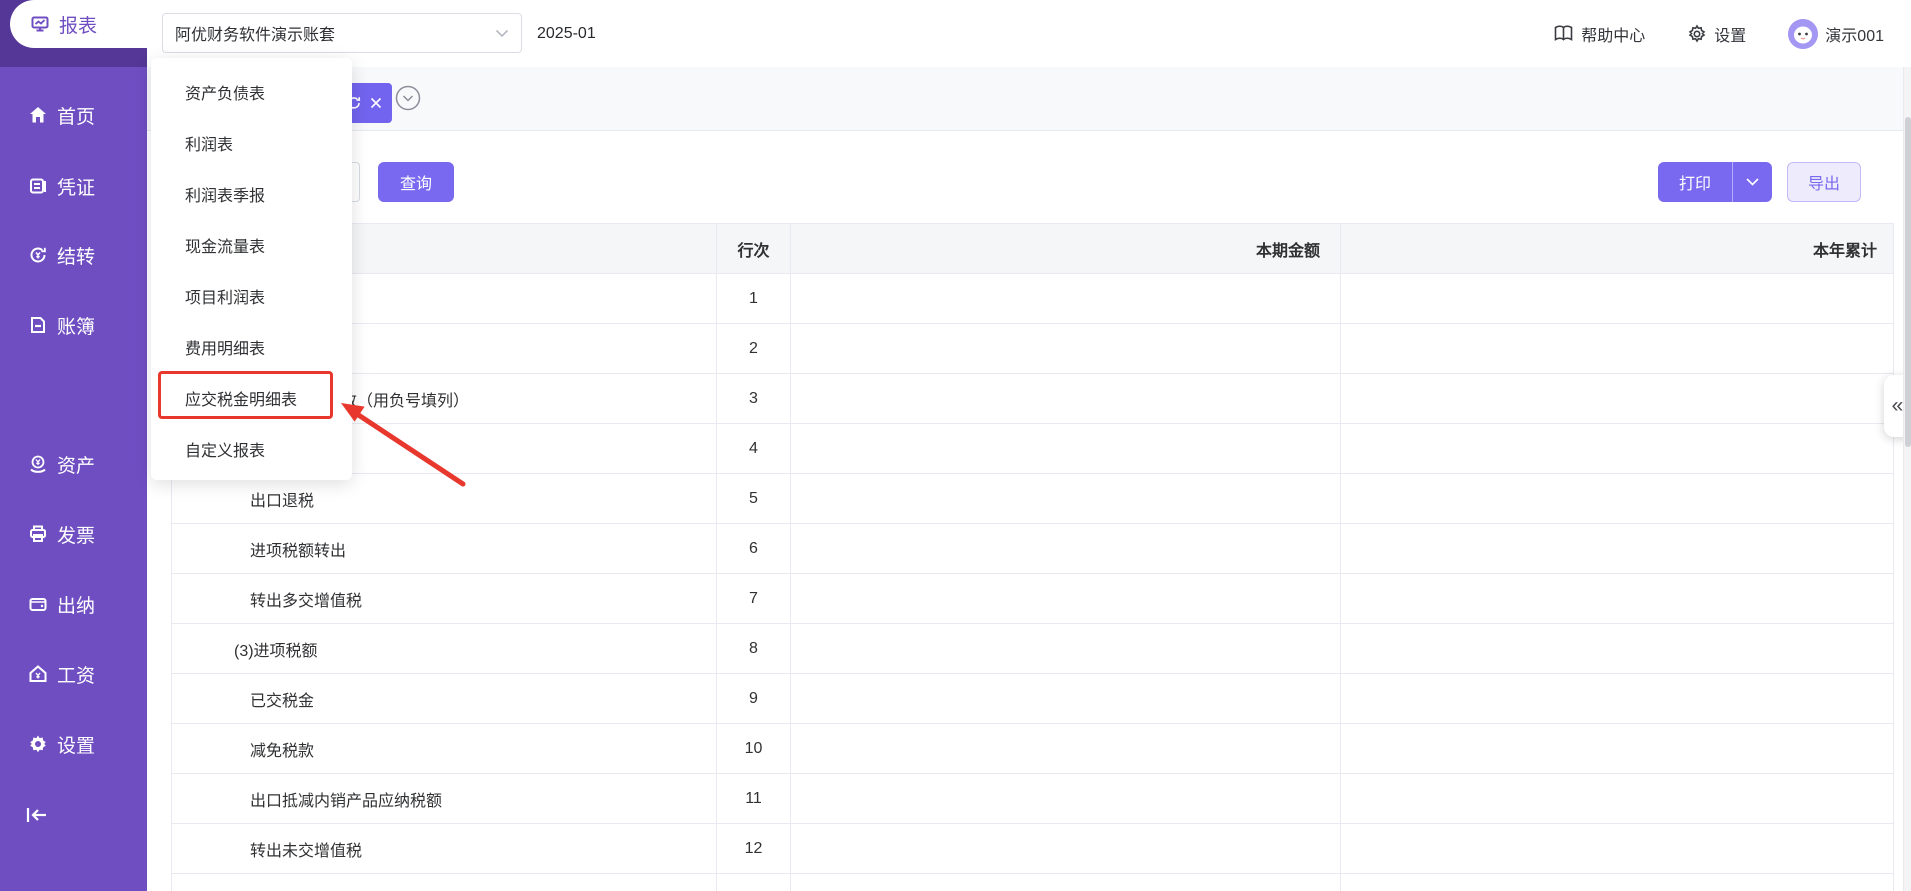  I want to click on item-cell: 转出多交增值税, so click(444, 598).